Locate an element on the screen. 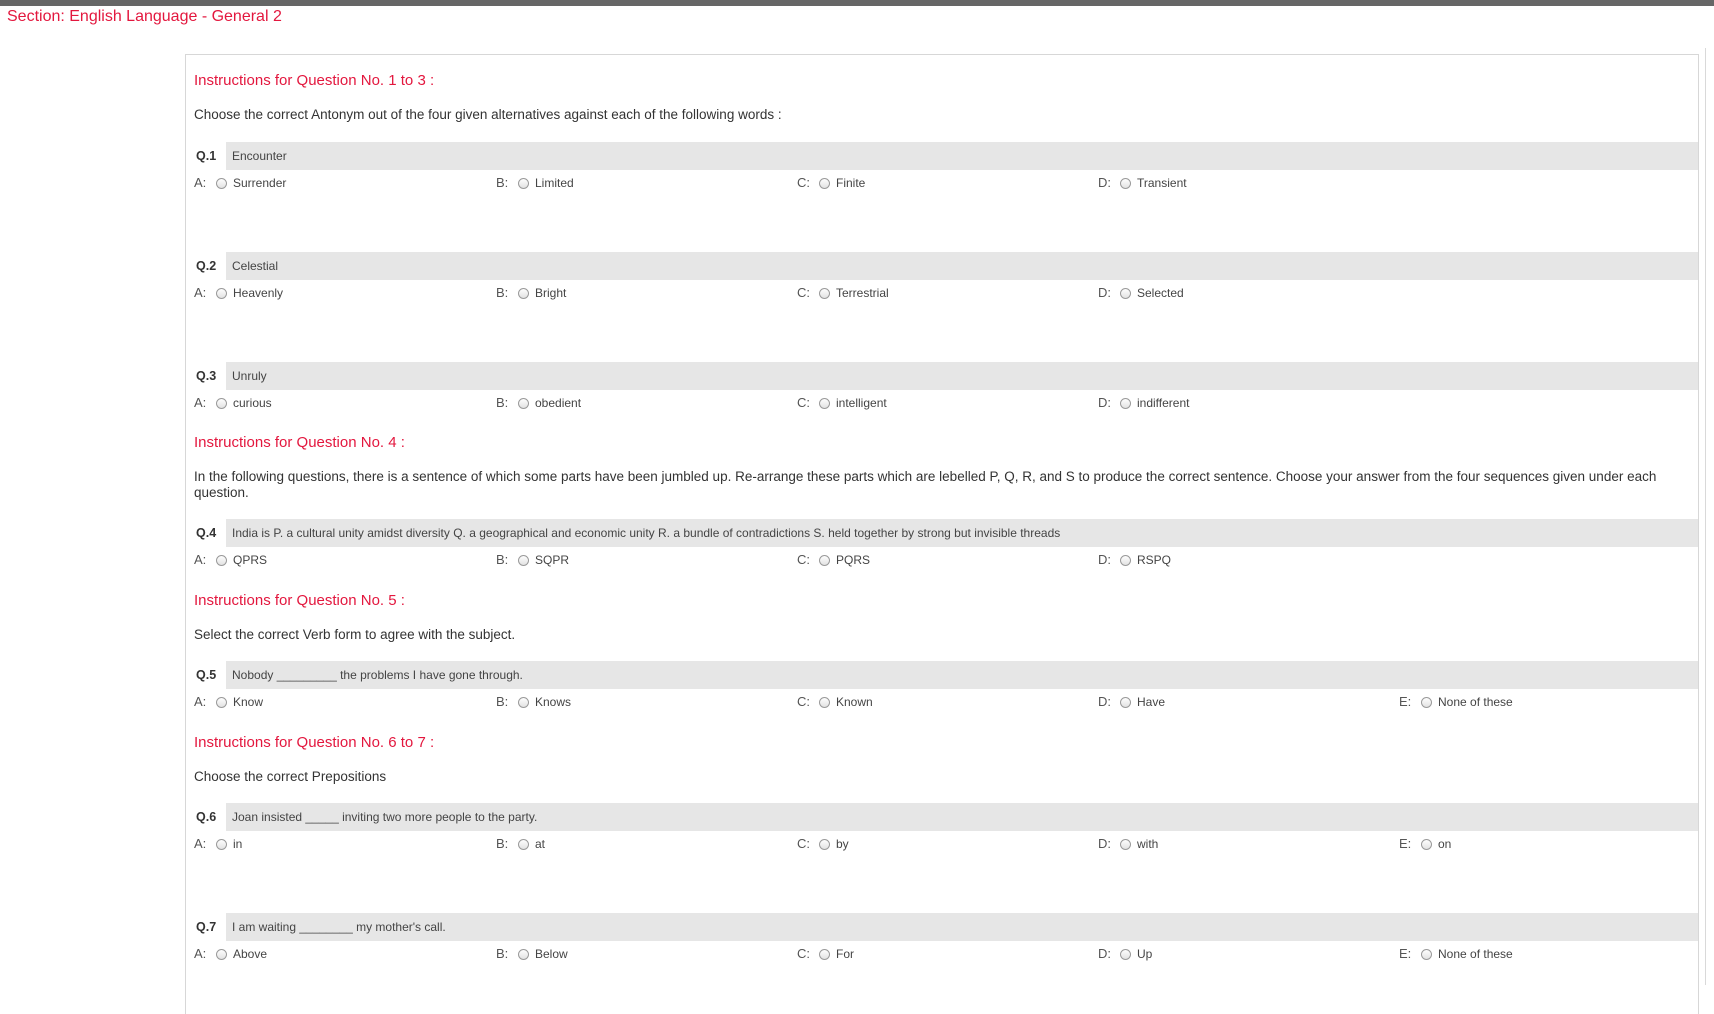 This screenshot has width=1714, height=1014. option-label: PQRS is located at coordinates (853, 560).